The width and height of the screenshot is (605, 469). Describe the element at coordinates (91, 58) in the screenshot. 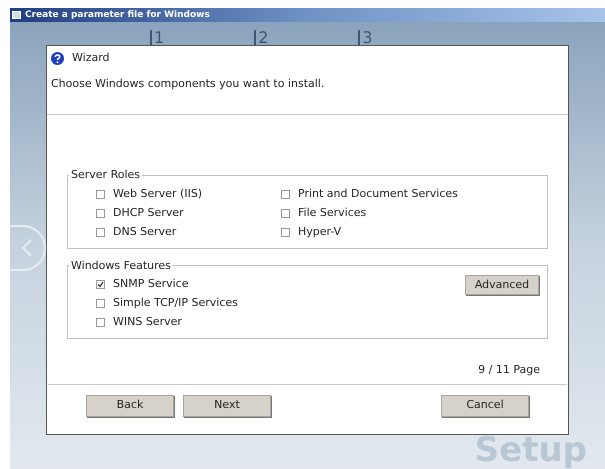

I see `dialog-title: Wizard` at that location.